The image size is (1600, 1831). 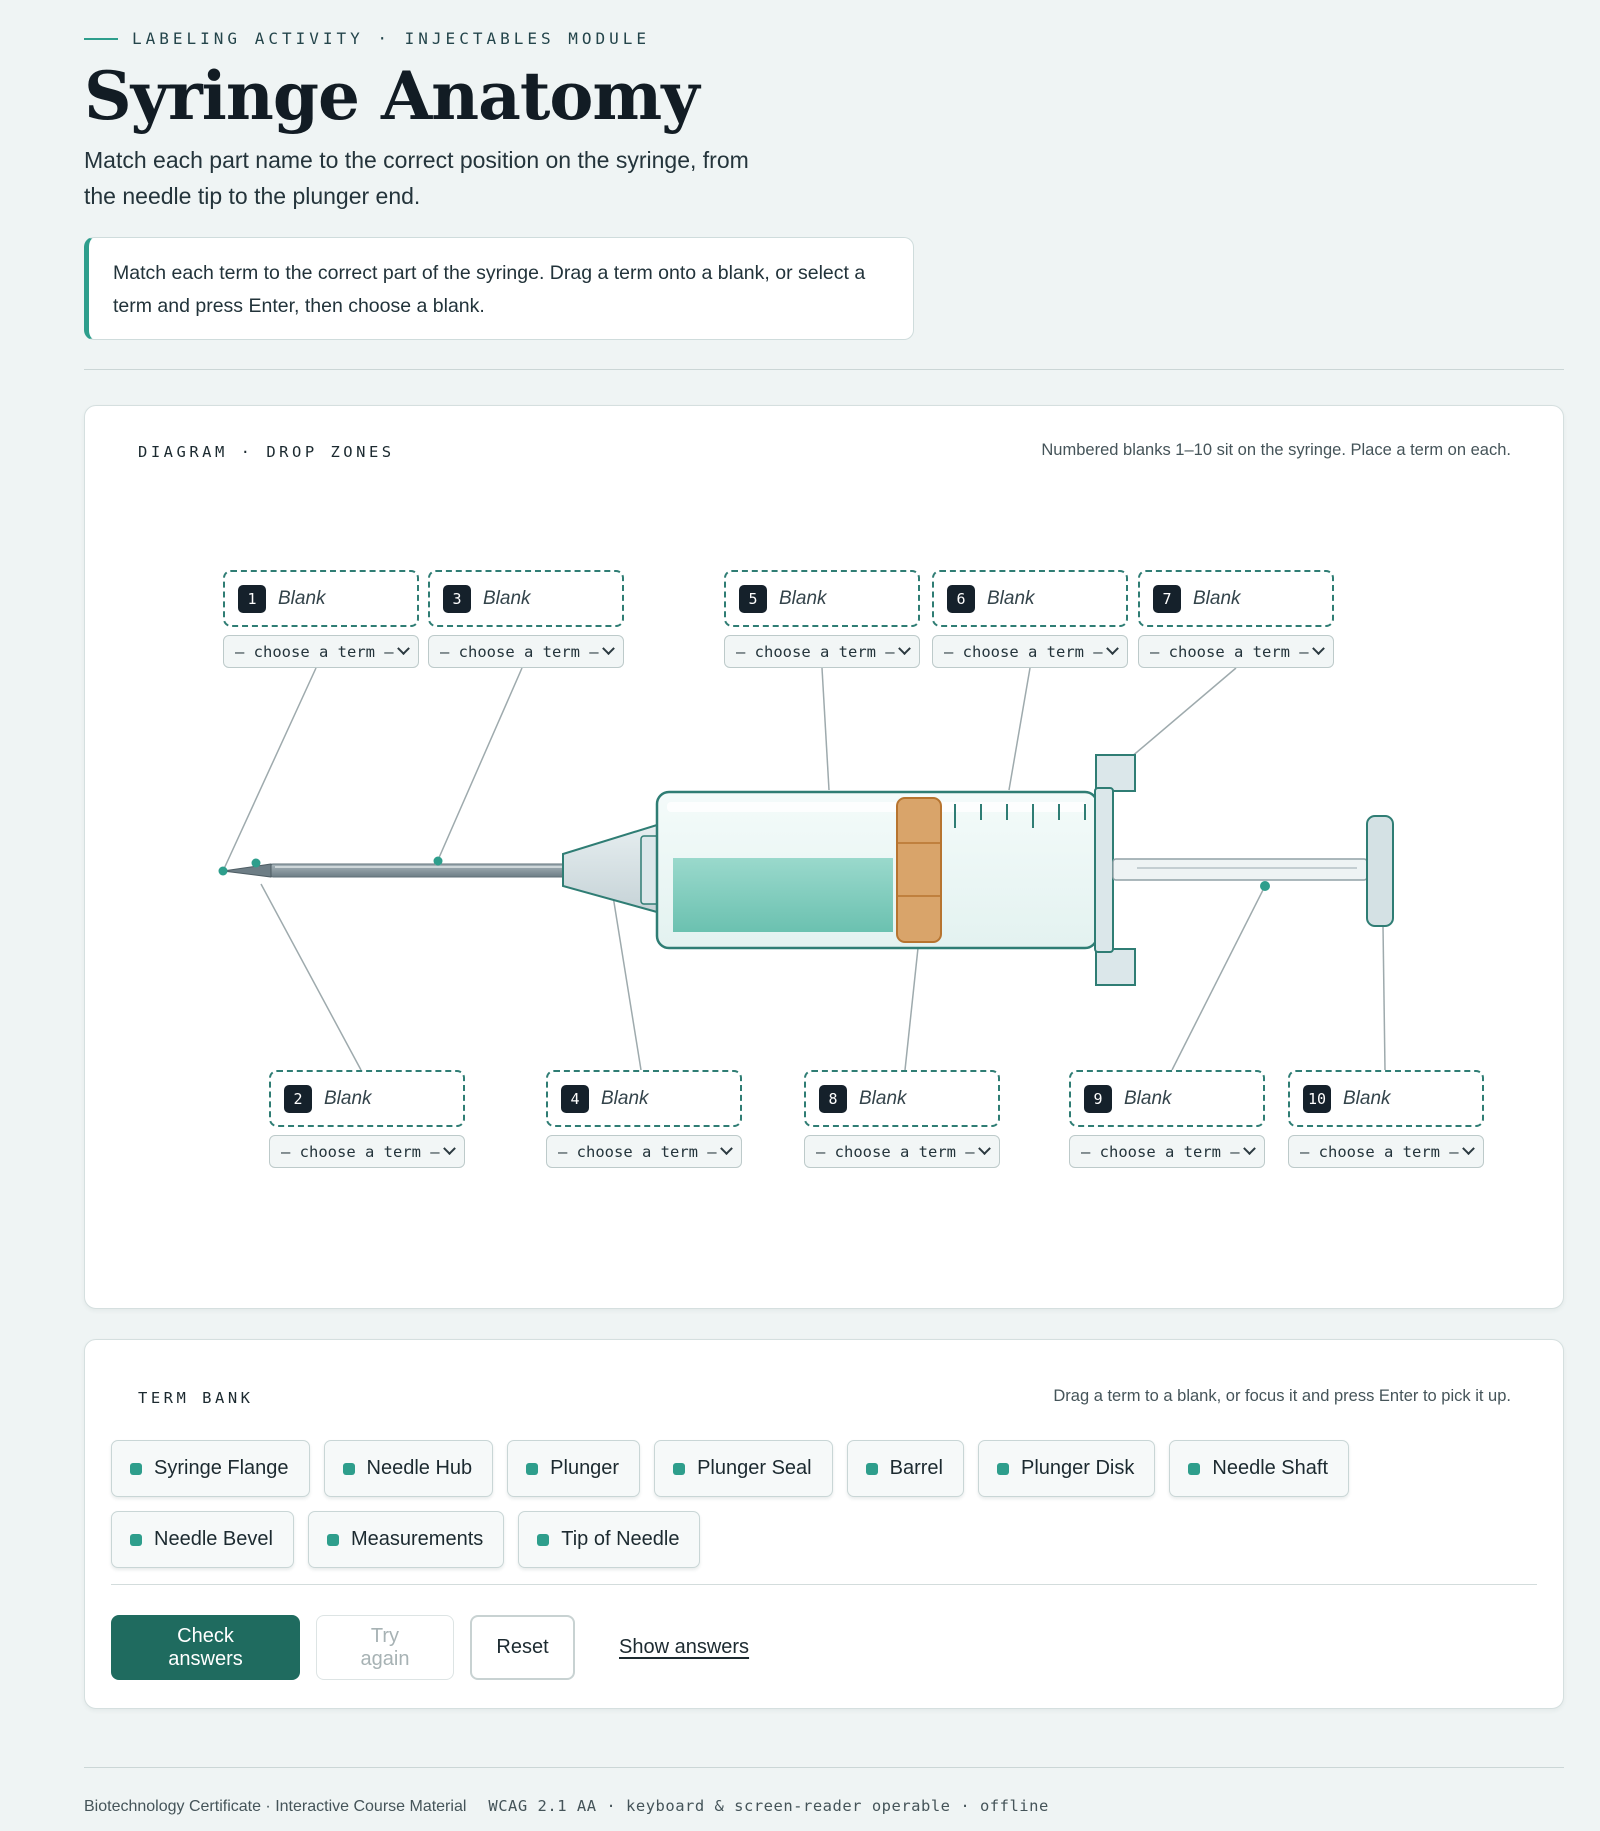 I want to click on barrel, so click(x=877, y=870).